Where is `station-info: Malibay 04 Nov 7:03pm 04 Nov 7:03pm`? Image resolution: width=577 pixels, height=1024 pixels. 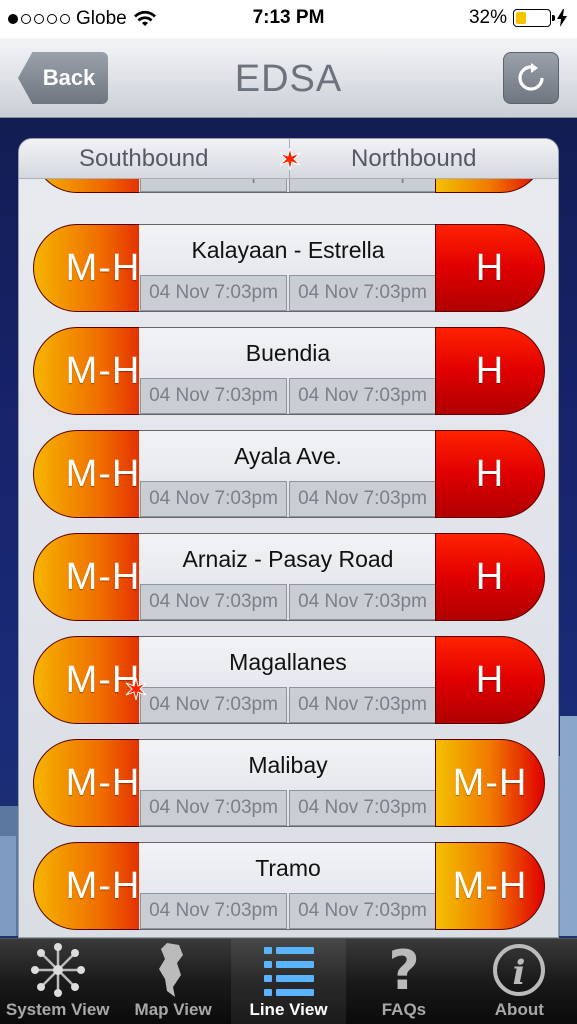
station-info: Malibay 04 Nov 7:03pm 04 Nov 7:03pm is located at coordinates (288, 783).